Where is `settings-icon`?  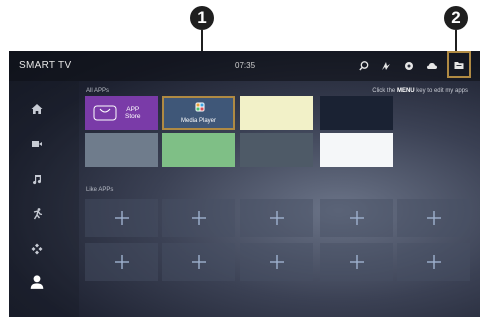
settings-icon is located at coordinates (409, 66).